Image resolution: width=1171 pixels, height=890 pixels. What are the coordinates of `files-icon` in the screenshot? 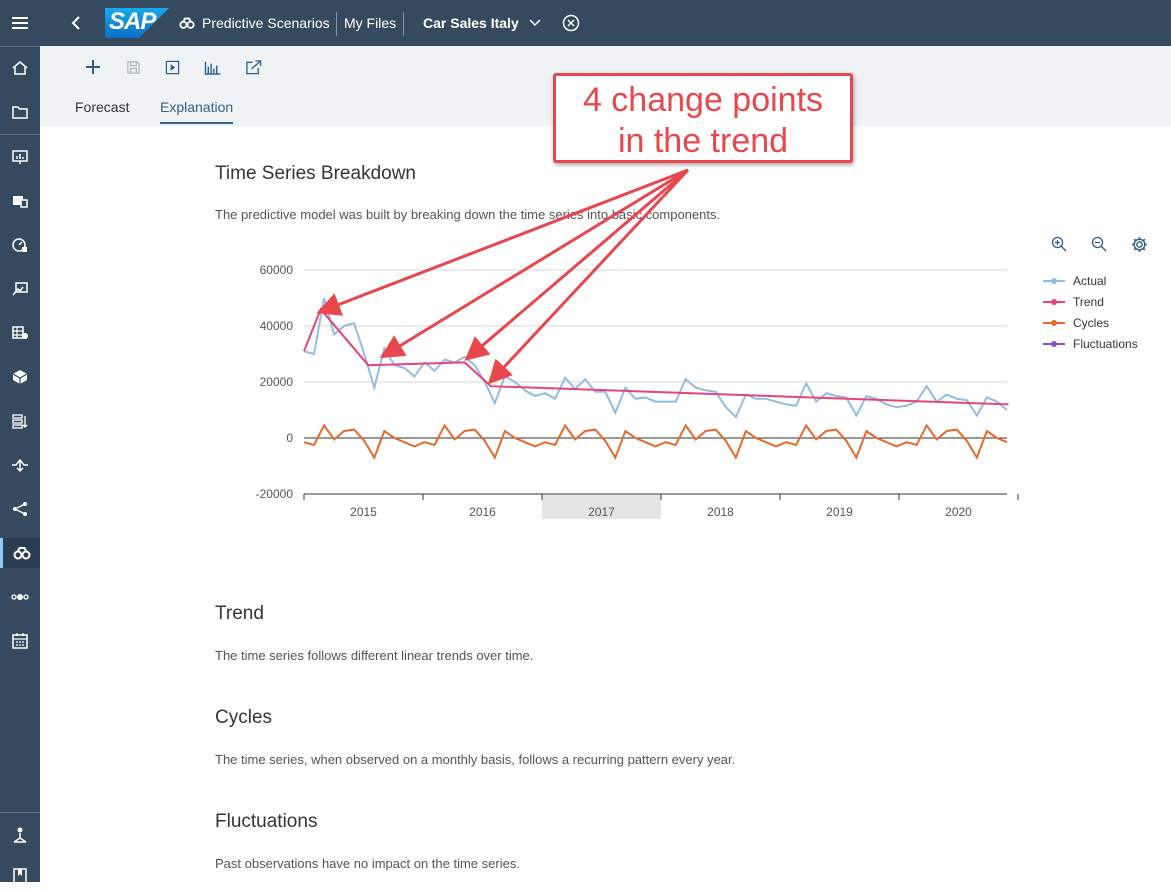 It's located at (20, 112).